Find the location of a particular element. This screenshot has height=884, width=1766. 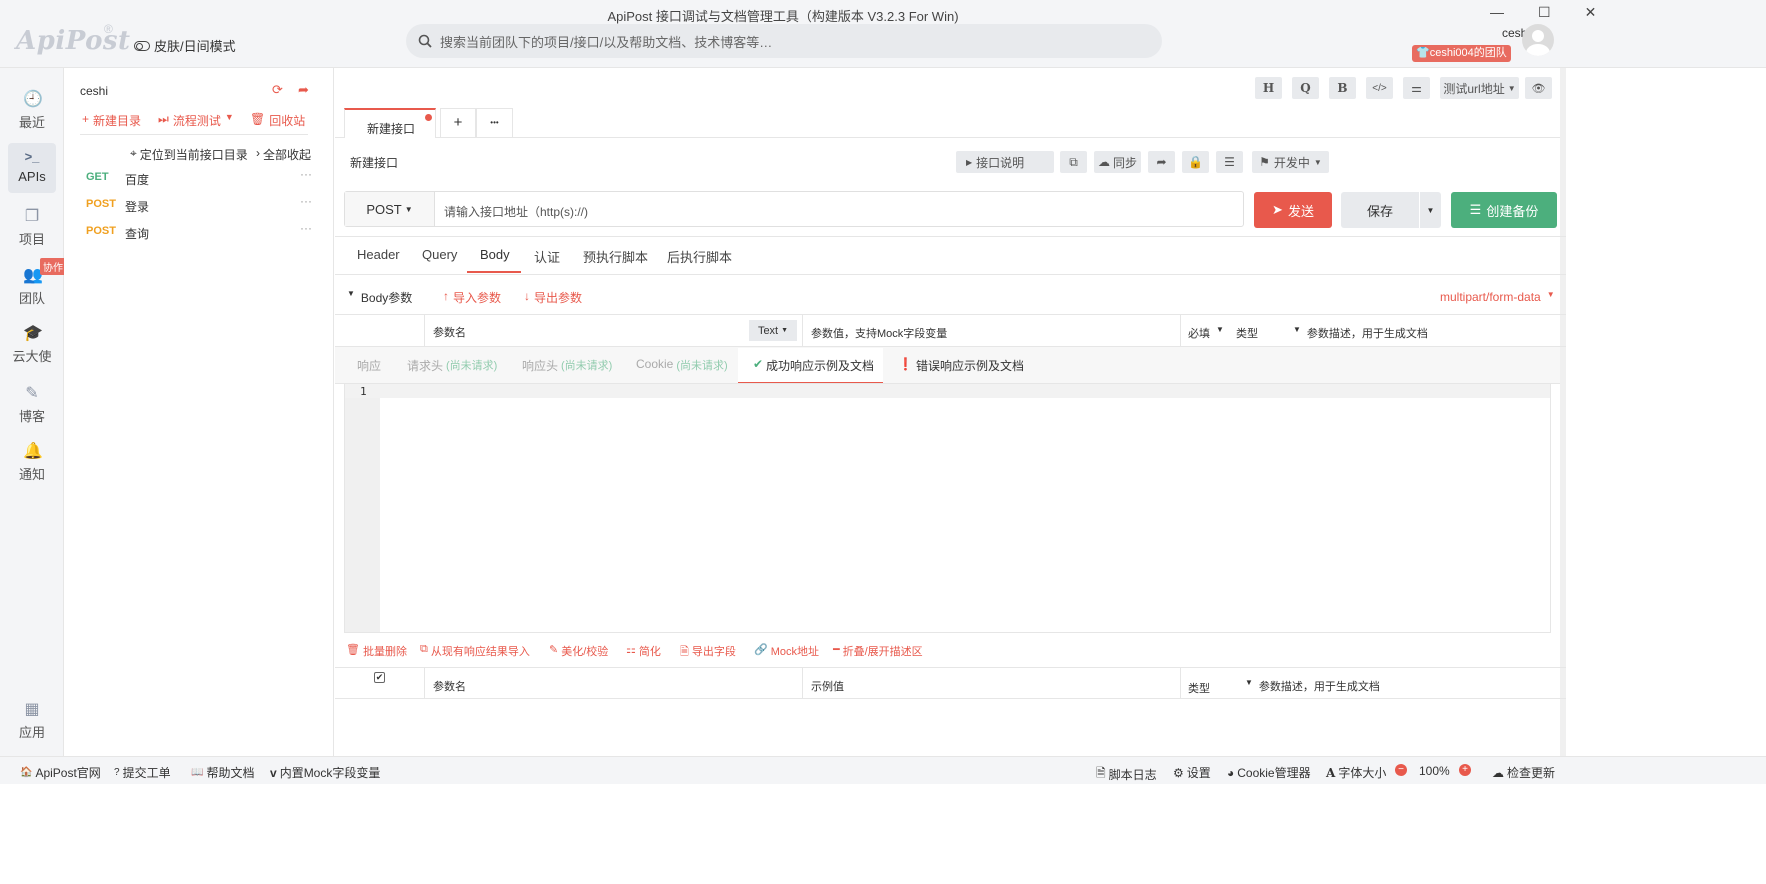

sync-button: ☁ 同步 is located at coordinates (1117, 162).